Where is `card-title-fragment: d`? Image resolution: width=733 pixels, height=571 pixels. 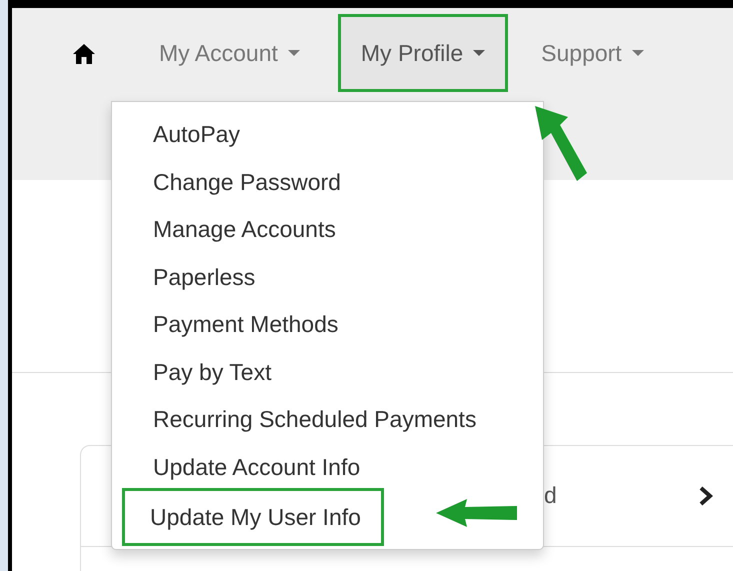
card-title-fragment: d is located at coordinates (550, 495).